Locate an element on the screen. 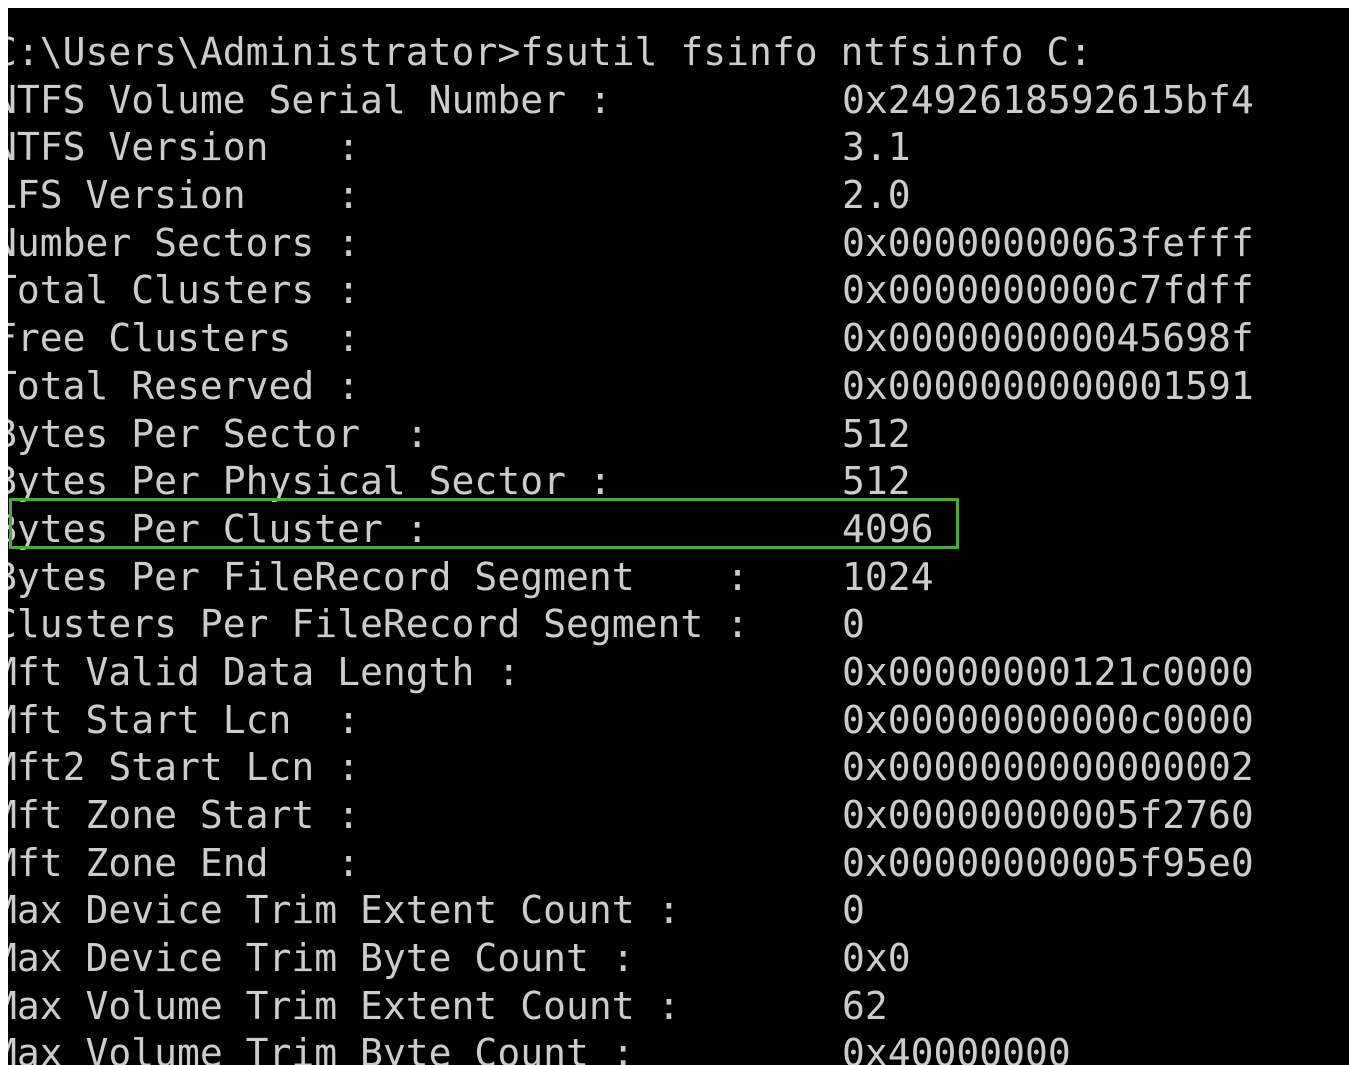 The width and height of the screenshot is (1349, 1065). row-value: 0x00000000005f95e0 is located at coordinates (1048, 862).